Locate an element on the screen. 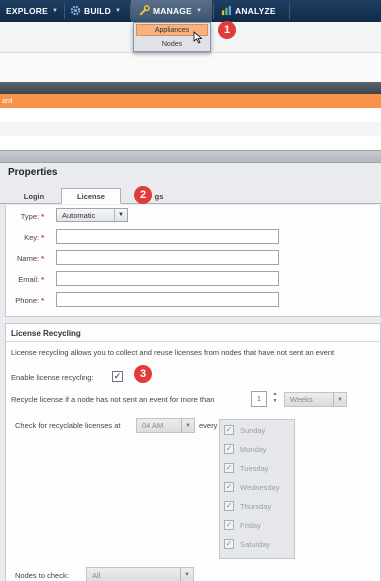 Image resolution: width=381 pixels, height=581 pixels. check-time-label: Check for recyclable licenses at is located at coordinates (68, 425).